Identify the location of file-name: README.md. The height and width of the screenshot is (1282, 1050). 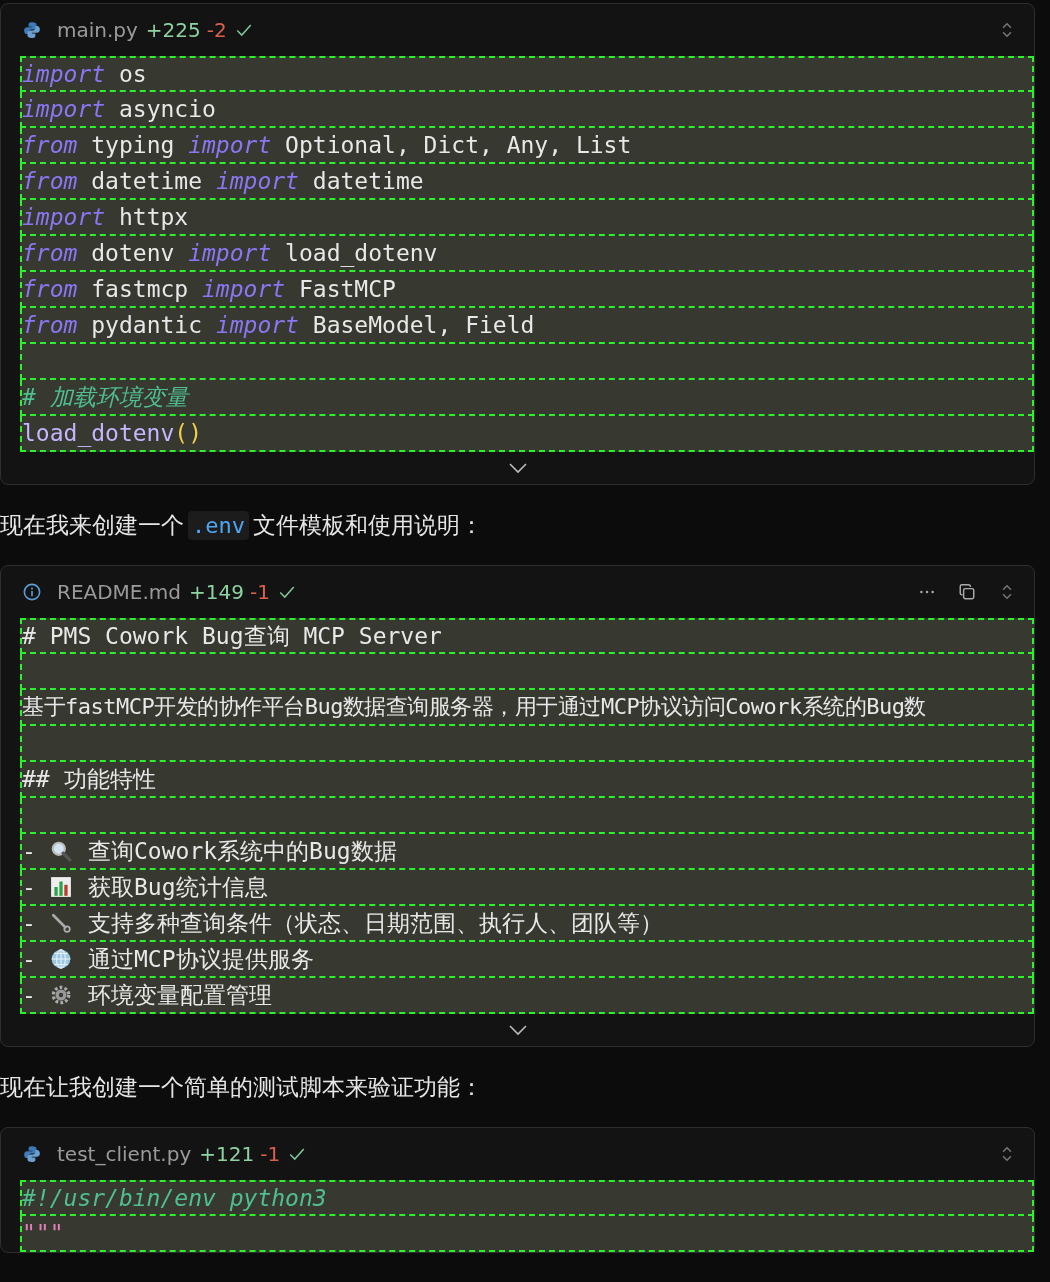
(119, 592).